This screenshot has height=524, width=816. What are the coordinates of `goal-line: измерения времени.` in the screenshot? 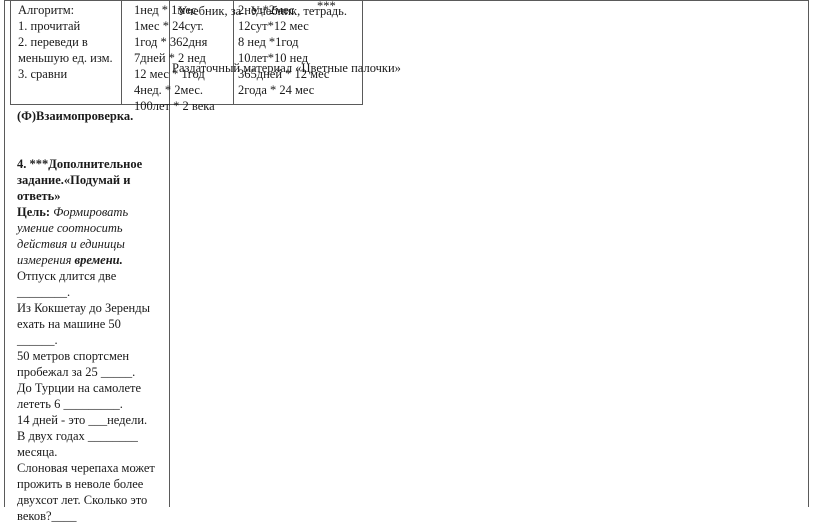 It's located at (91, 260).